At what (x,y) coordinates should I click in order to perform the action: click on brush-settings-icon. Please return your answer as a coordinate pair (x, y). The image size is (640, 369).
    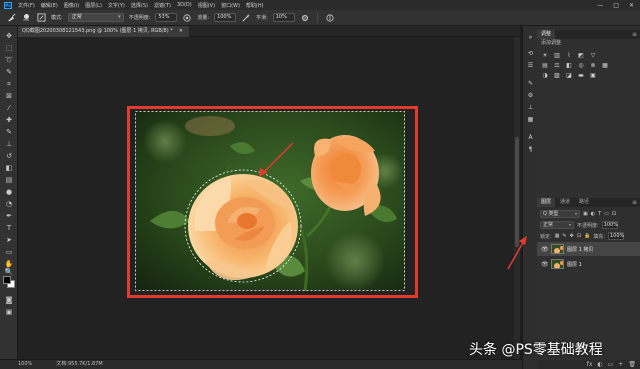
    Looking at the image, I should click on (41, 18).